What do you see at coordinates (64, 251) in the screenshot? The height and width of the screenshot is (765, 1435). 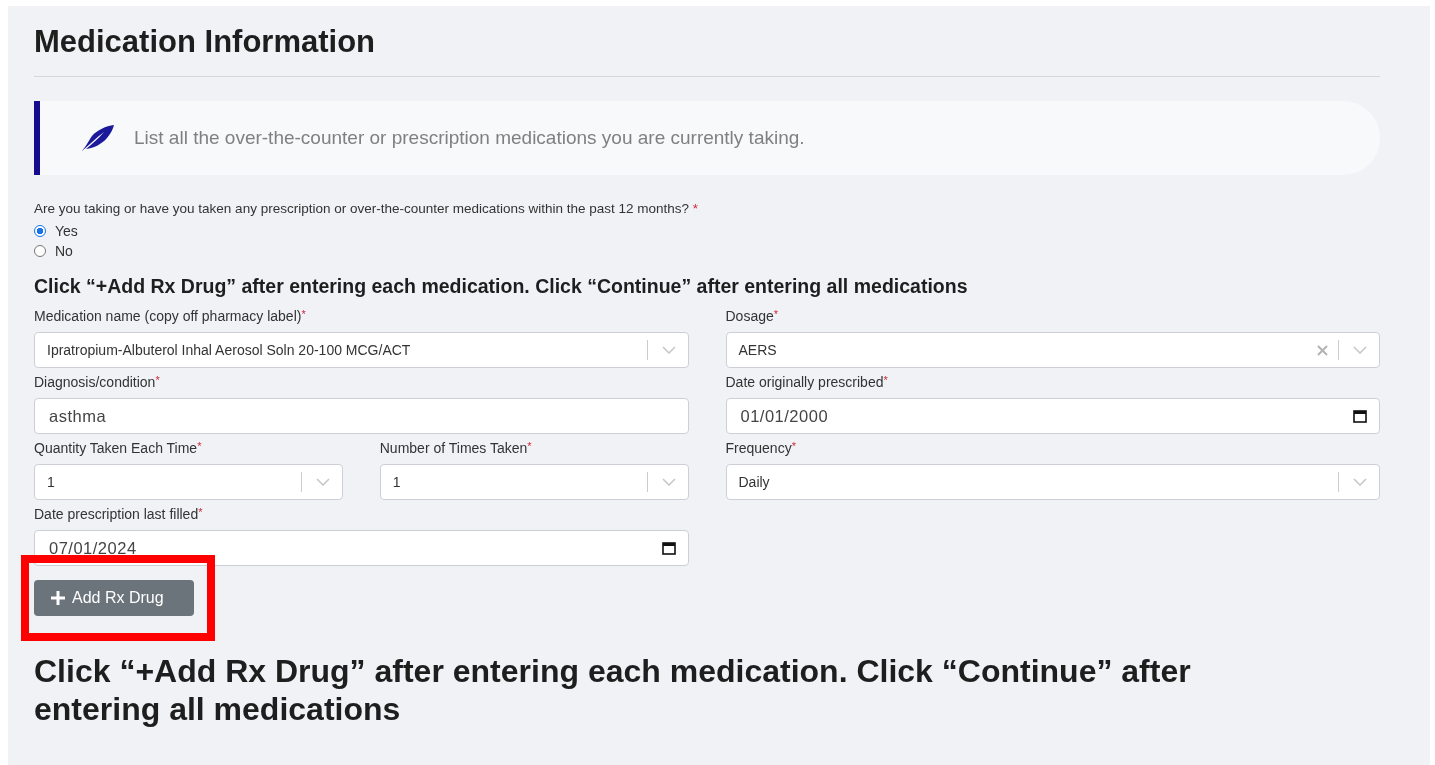 I see `radio-label: No` at bounding box center [64, 251].